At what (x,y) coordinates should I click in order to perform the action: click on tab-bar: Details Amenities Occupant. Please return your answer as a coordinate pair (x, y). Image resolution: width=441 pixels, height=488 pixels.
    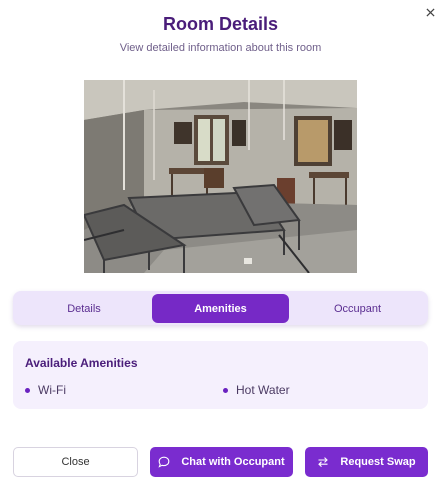
    Looking at the image, I should click on (220, 308).